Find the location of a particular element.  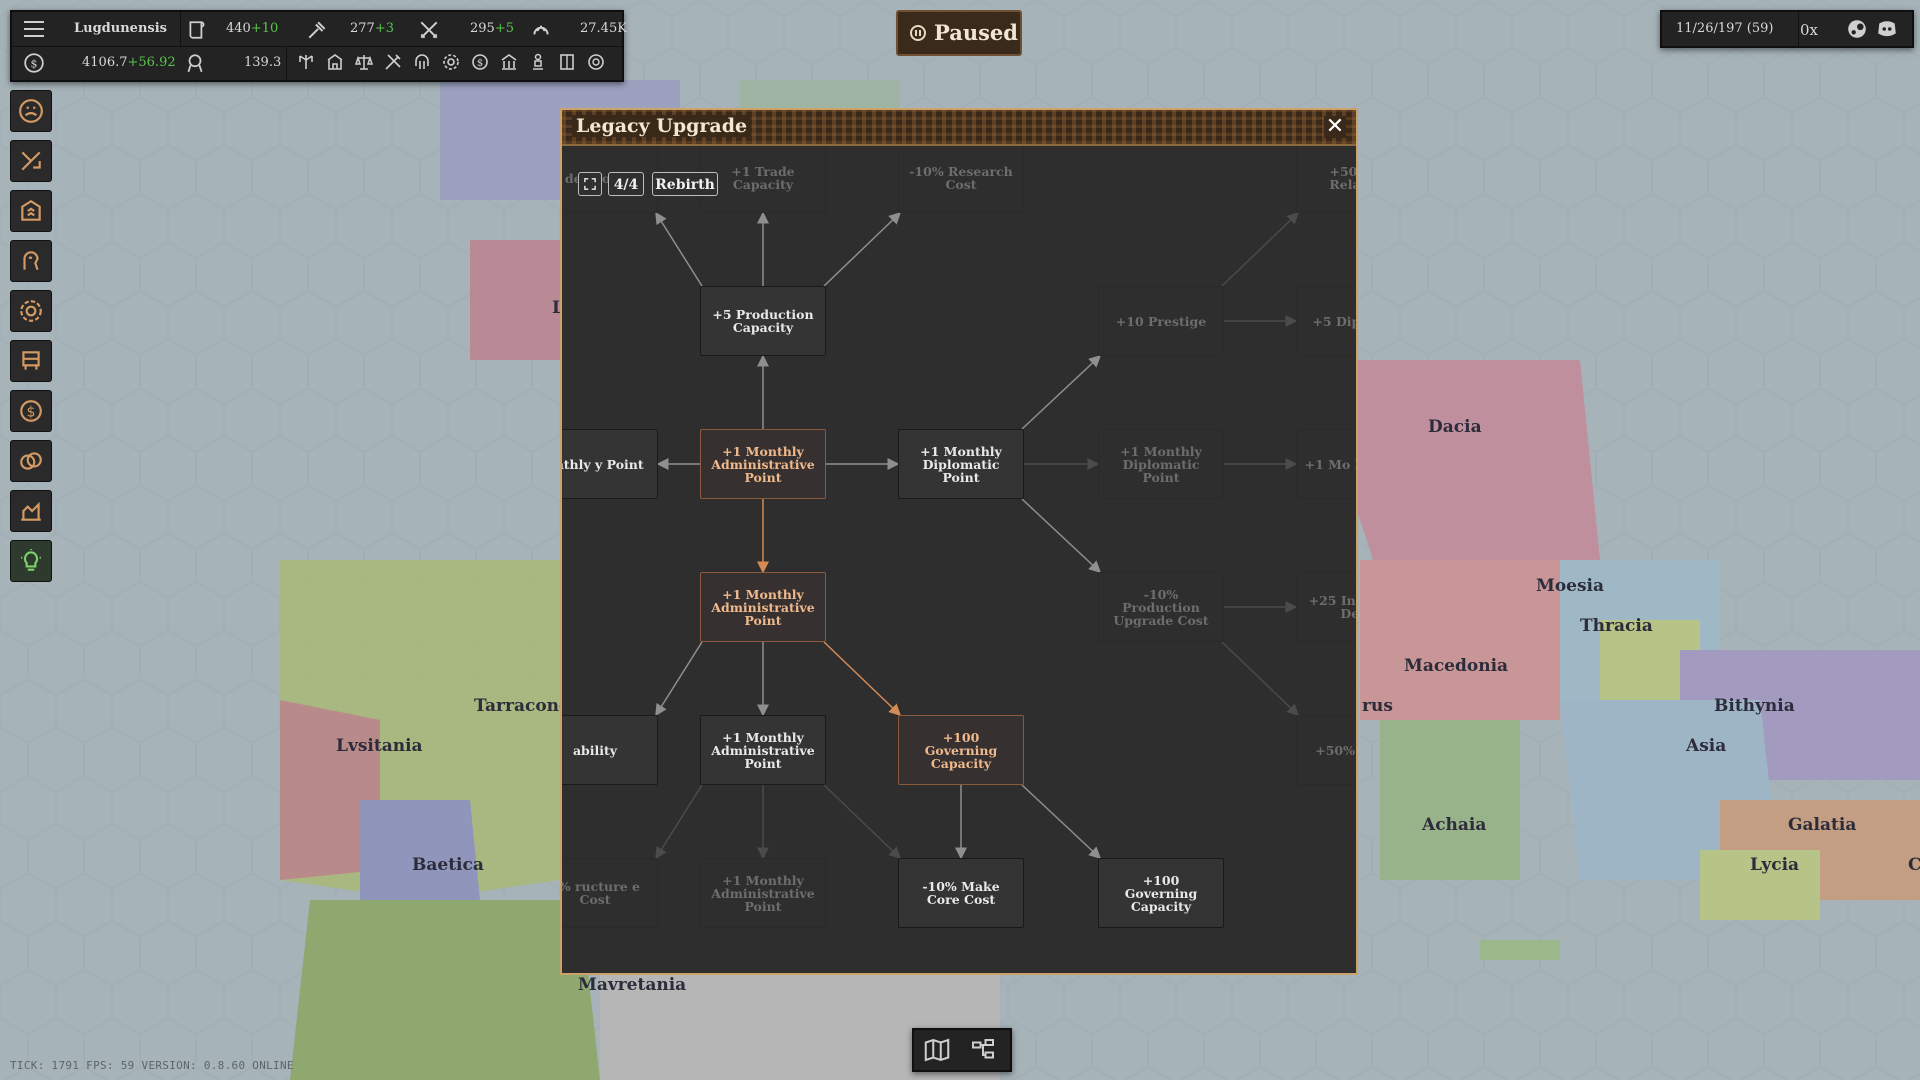

region-label-lycia: Lycia is located at coordinates (1775, 865).